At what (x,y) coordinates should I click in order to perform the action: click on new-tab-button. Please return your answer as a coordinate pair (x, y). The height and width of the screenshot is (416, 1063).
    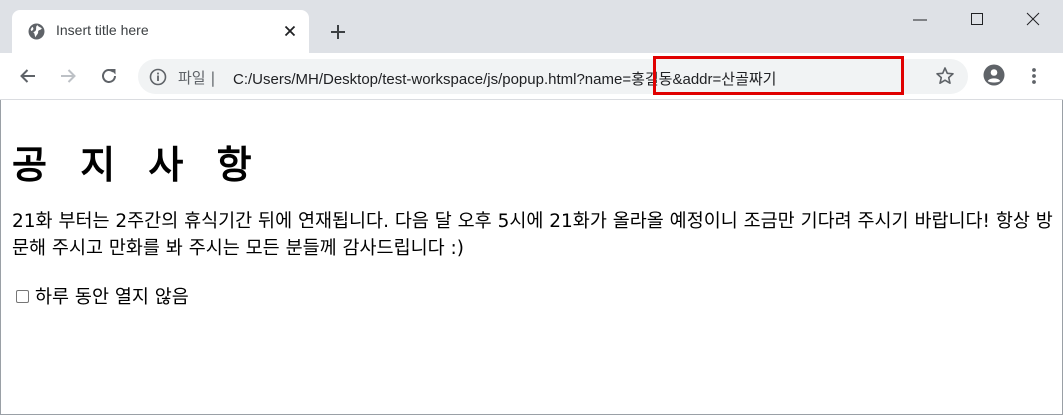
    Looking at the image, I should click on (338, 32).